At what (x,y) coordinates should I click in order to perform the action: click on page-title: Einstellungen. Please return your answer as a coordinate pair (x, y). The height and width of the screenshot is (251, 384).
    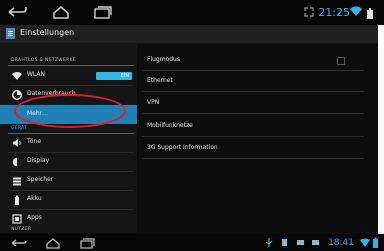
    Looking at the image, I should click on (47, 32).